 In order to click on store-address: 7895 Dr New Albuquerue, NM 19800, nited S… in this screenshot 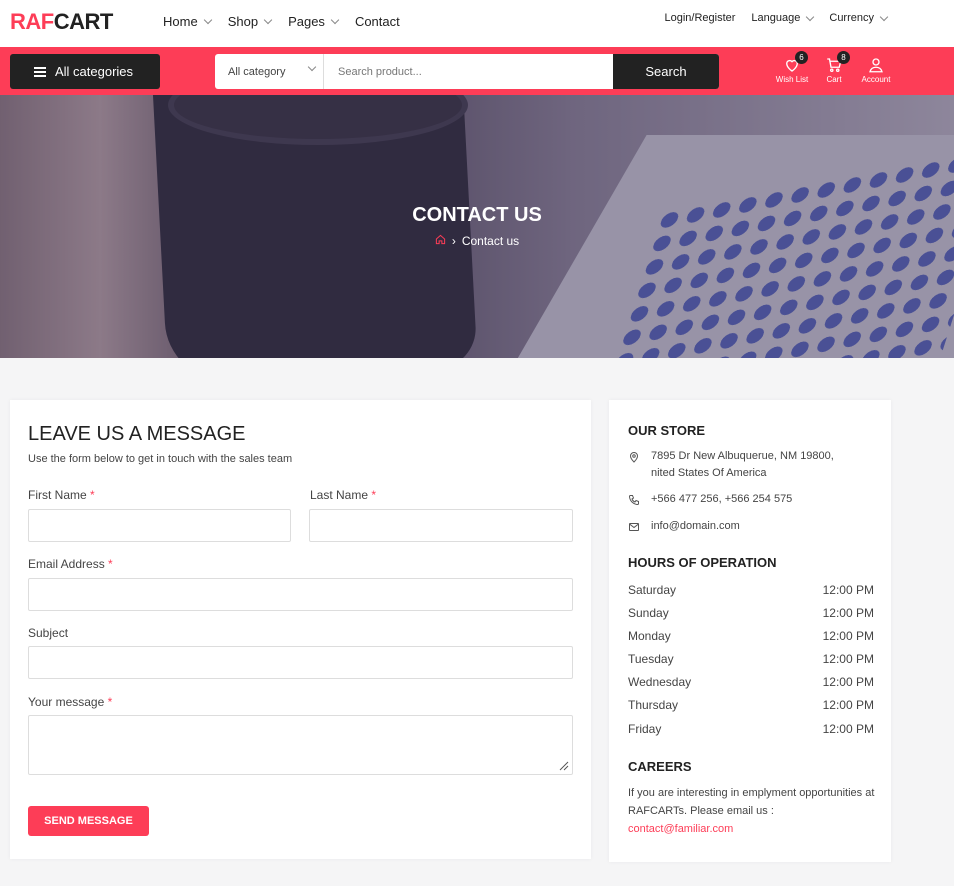, I will do `click(731, 465)`.